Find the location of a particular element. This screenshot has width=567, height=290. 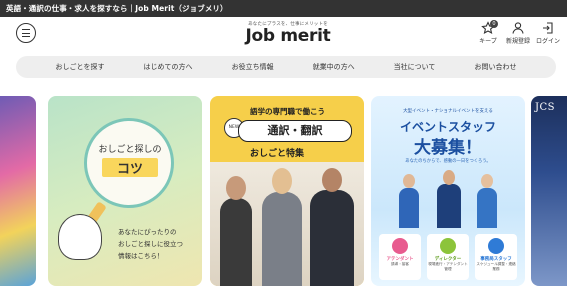

login-icon is located at coordinates (548, 28).